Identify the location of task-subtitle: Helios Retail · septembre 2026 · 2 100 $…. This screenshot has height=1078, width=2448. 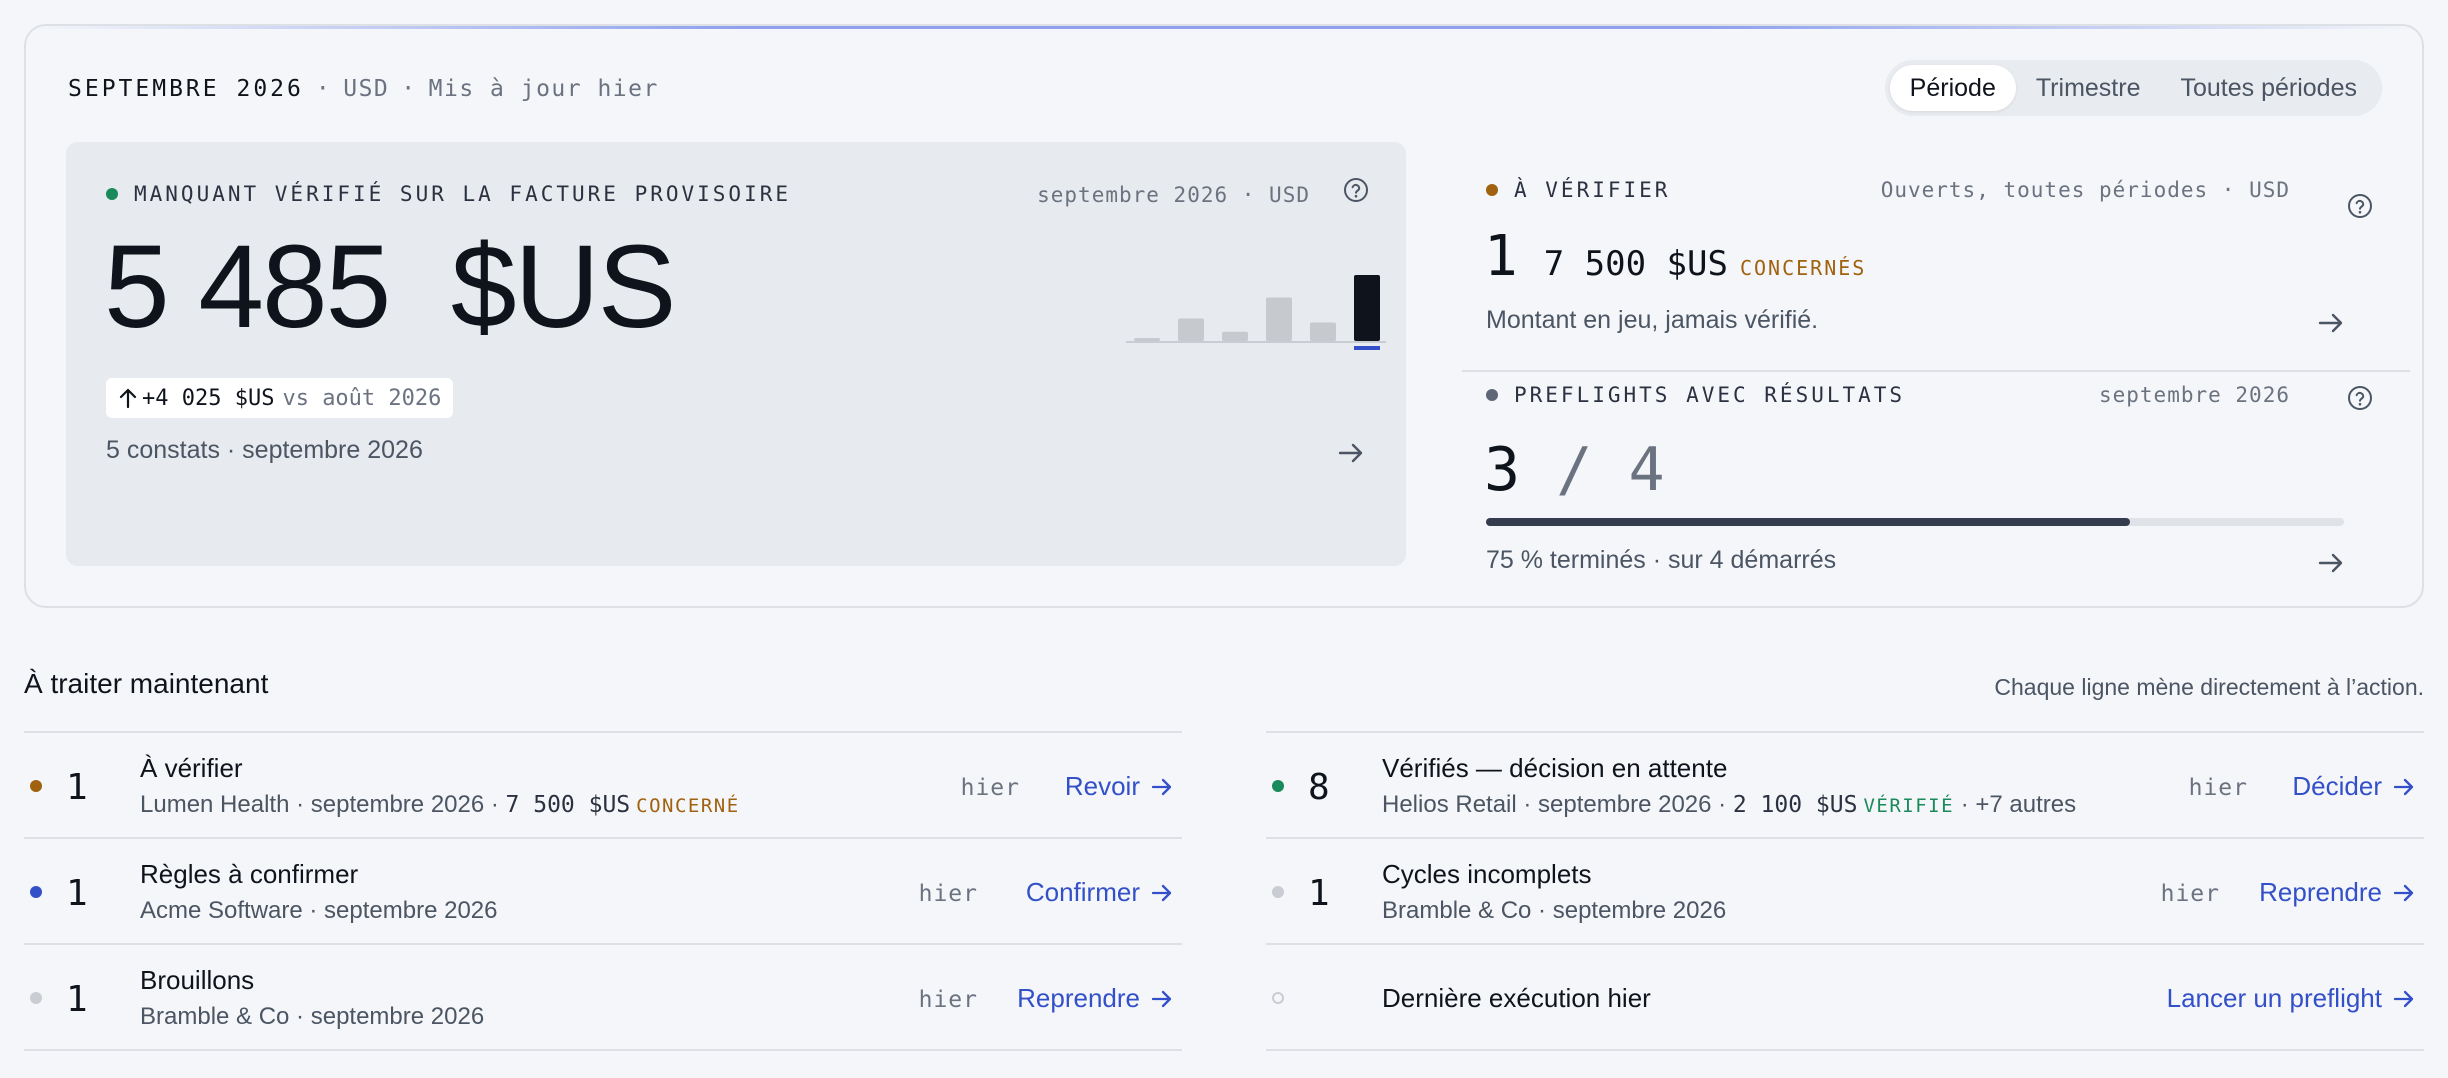
(1729, 804).